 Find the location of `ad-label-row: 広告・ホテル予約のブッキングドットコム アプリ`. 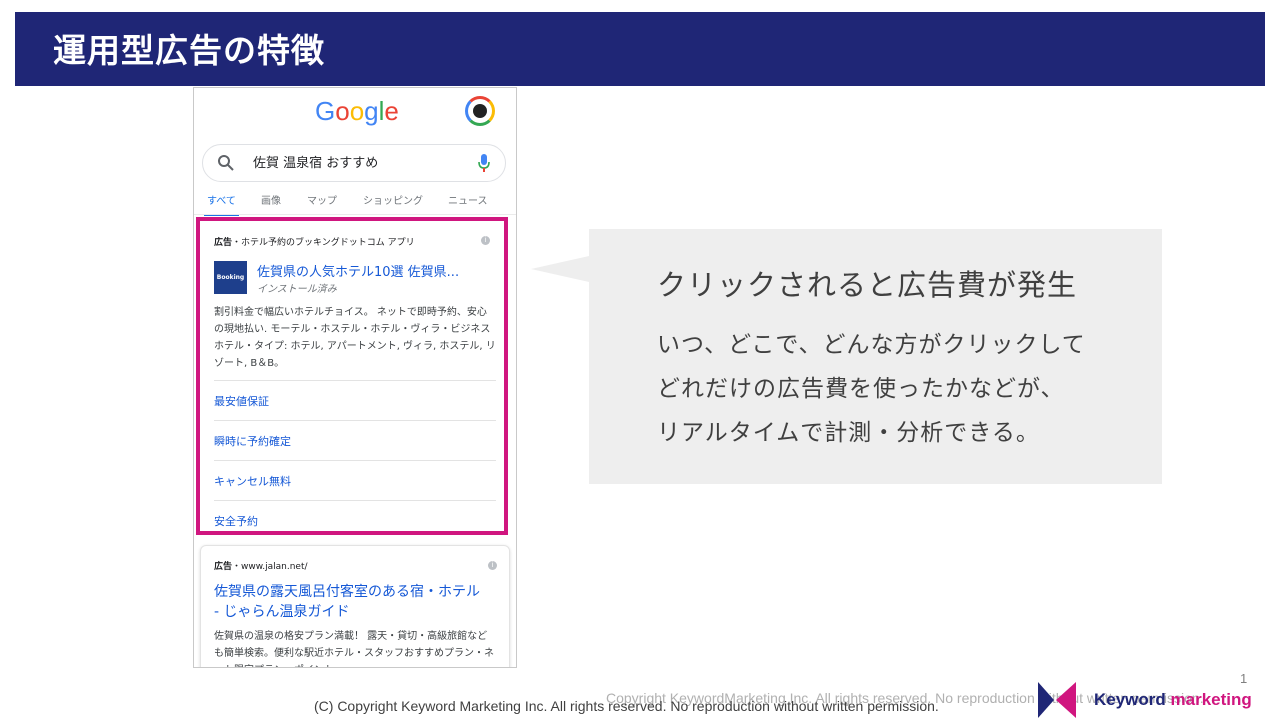

ad-label-row: 広告・ホテル予約のブッキングドットコム アプリ is located at coordinates (314, 241).